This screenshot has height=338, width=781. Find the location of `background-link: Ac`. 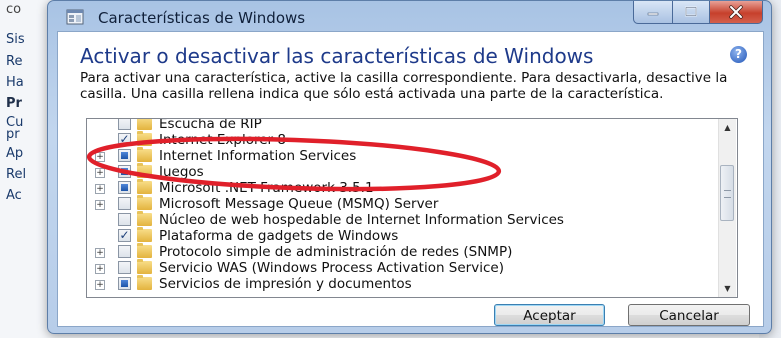

background-link: Ac is located at coordinates (14, 195).